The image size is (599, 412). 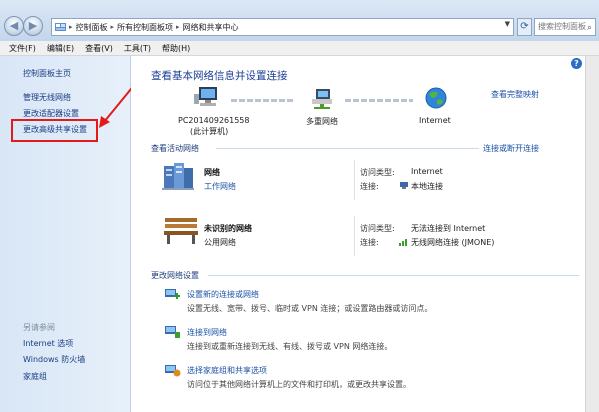 I want to click on computer-icon, so click(x=205, y=96).